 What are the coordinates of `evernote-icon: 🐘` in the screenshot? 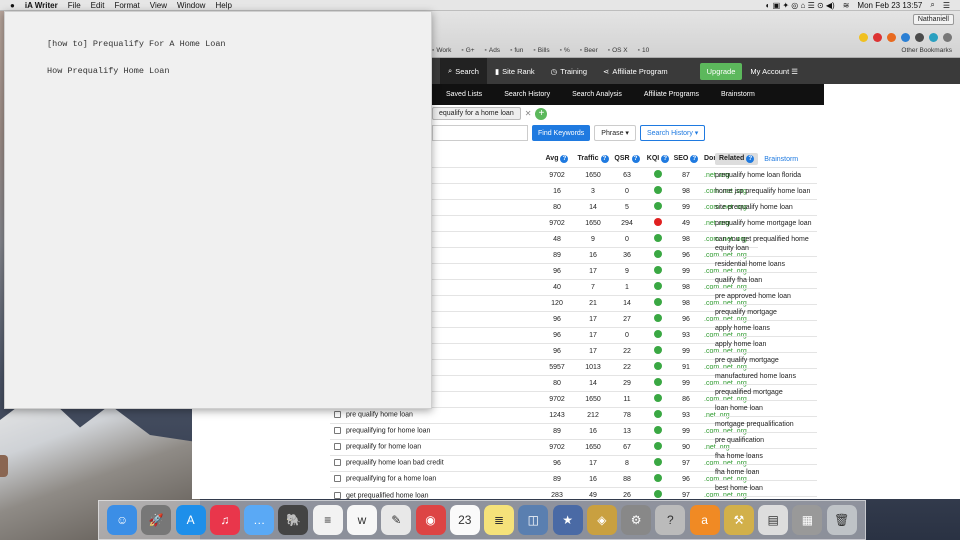 It's located at (293, 520).